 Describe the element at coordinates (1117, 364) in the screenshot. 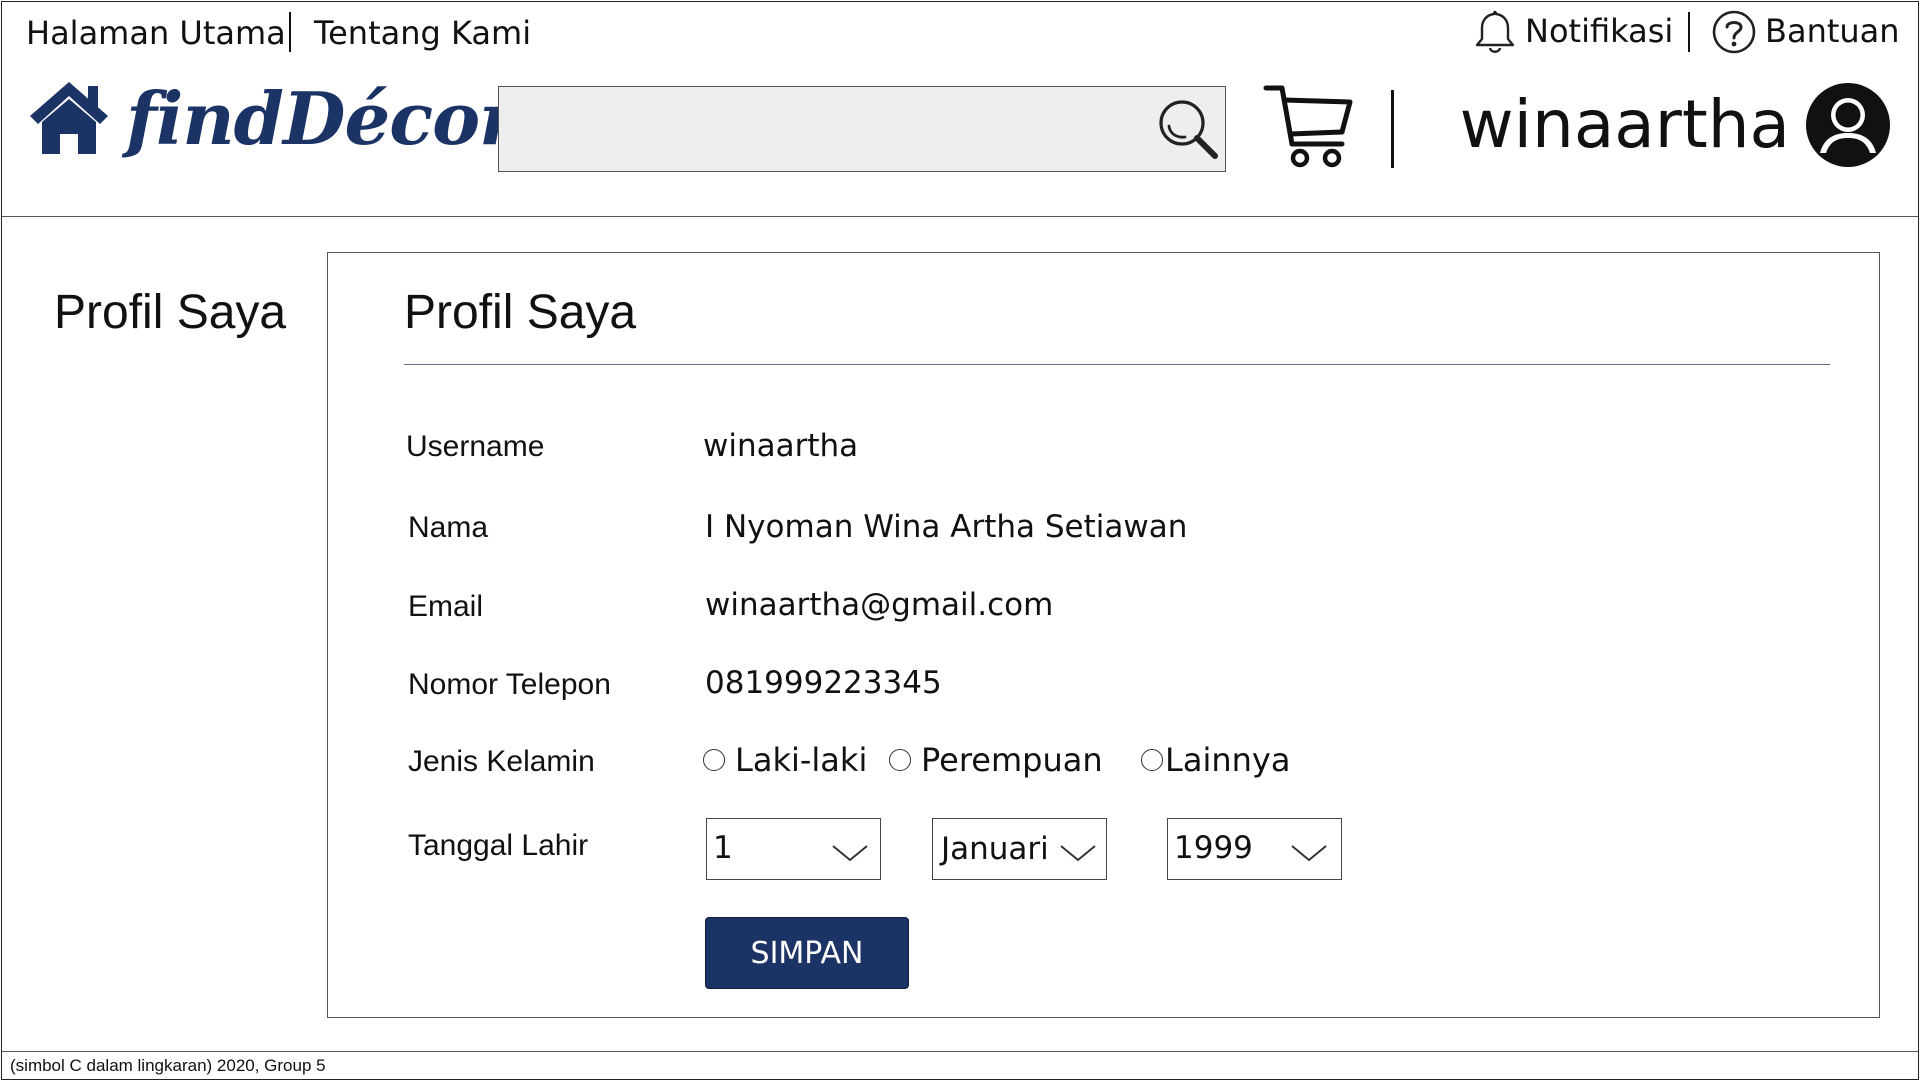

I see `title-divider` at that location.